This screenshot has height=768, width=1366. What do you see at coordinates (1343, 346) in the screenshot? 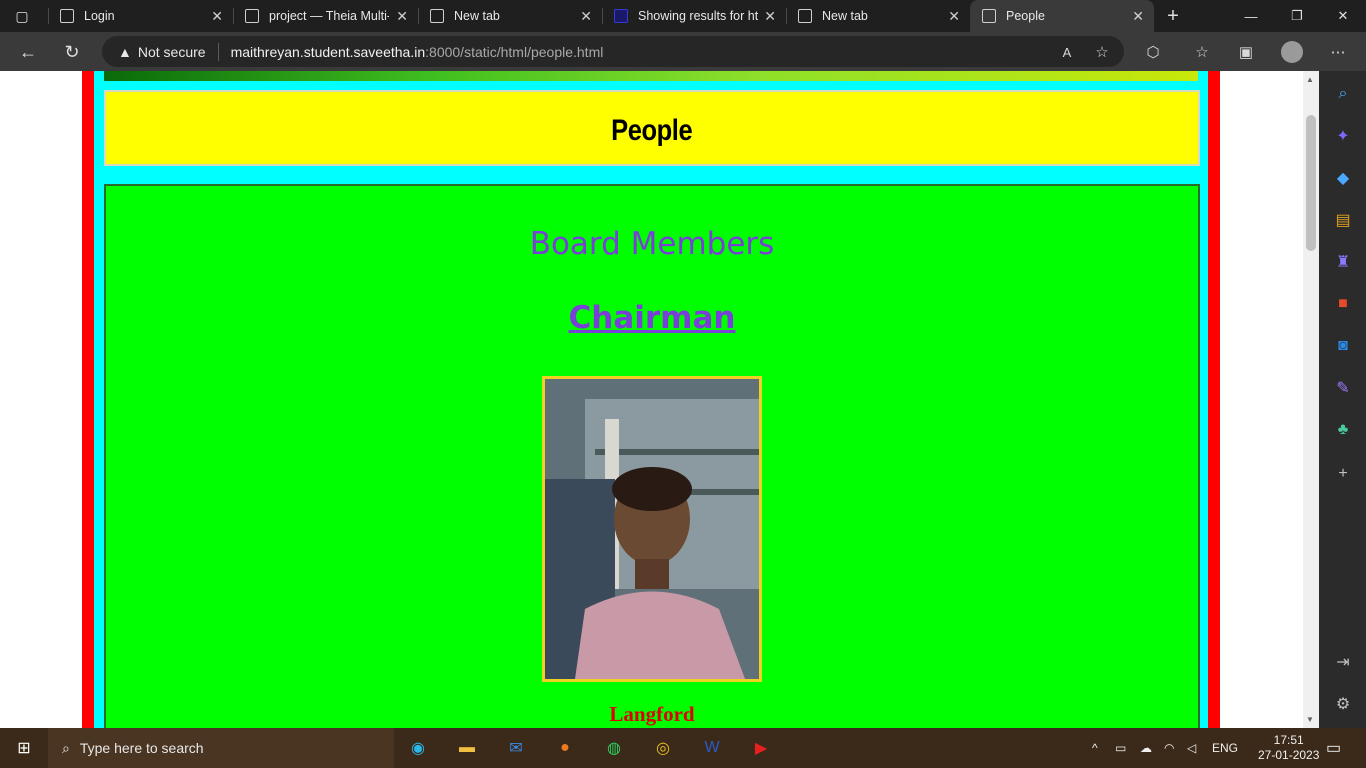
I see `outlook-icon: ◙` at bounding box center [1343, 346].